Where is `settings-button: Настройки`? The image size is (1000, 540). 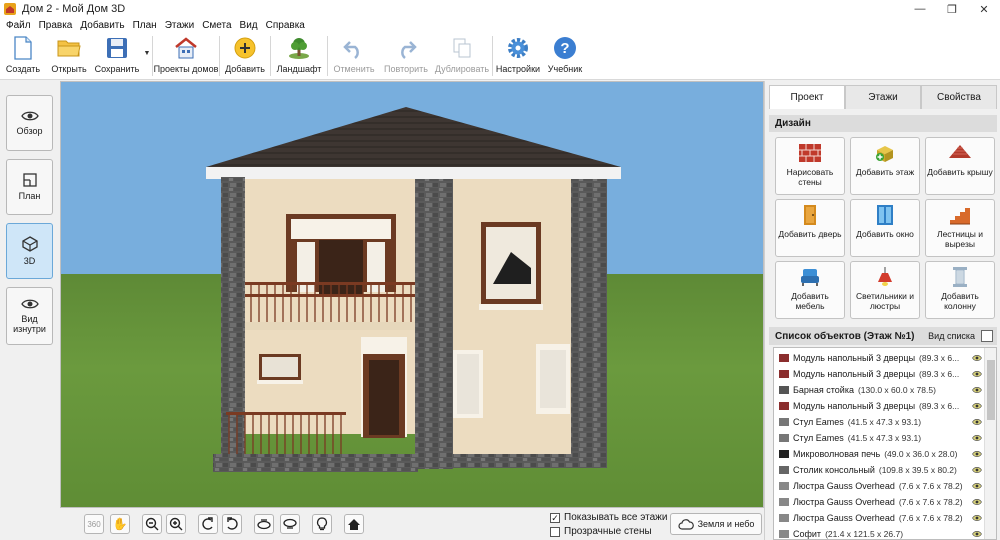 settings-button: Настройки is located at coordinates (518, 56).